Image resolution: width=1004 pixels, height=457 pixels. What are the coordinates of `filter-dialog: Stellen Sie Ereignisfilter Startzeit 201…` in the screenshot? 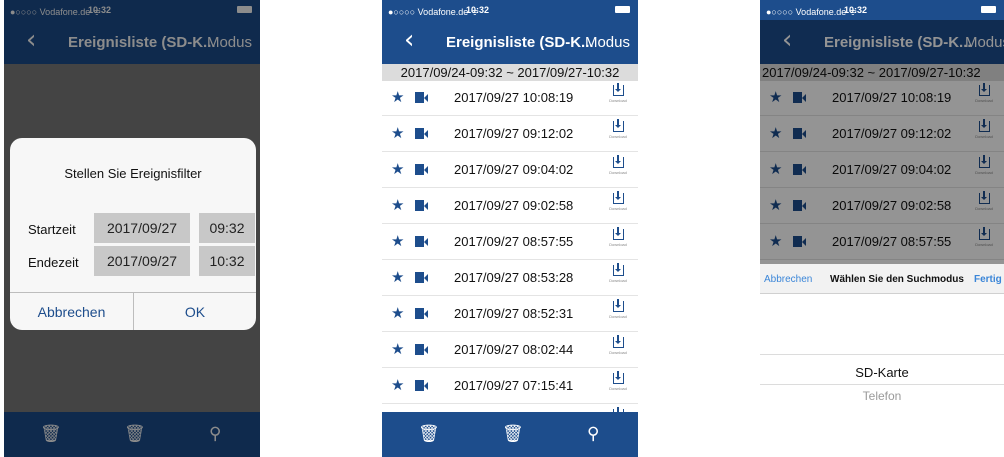 It's located at (133, 234).